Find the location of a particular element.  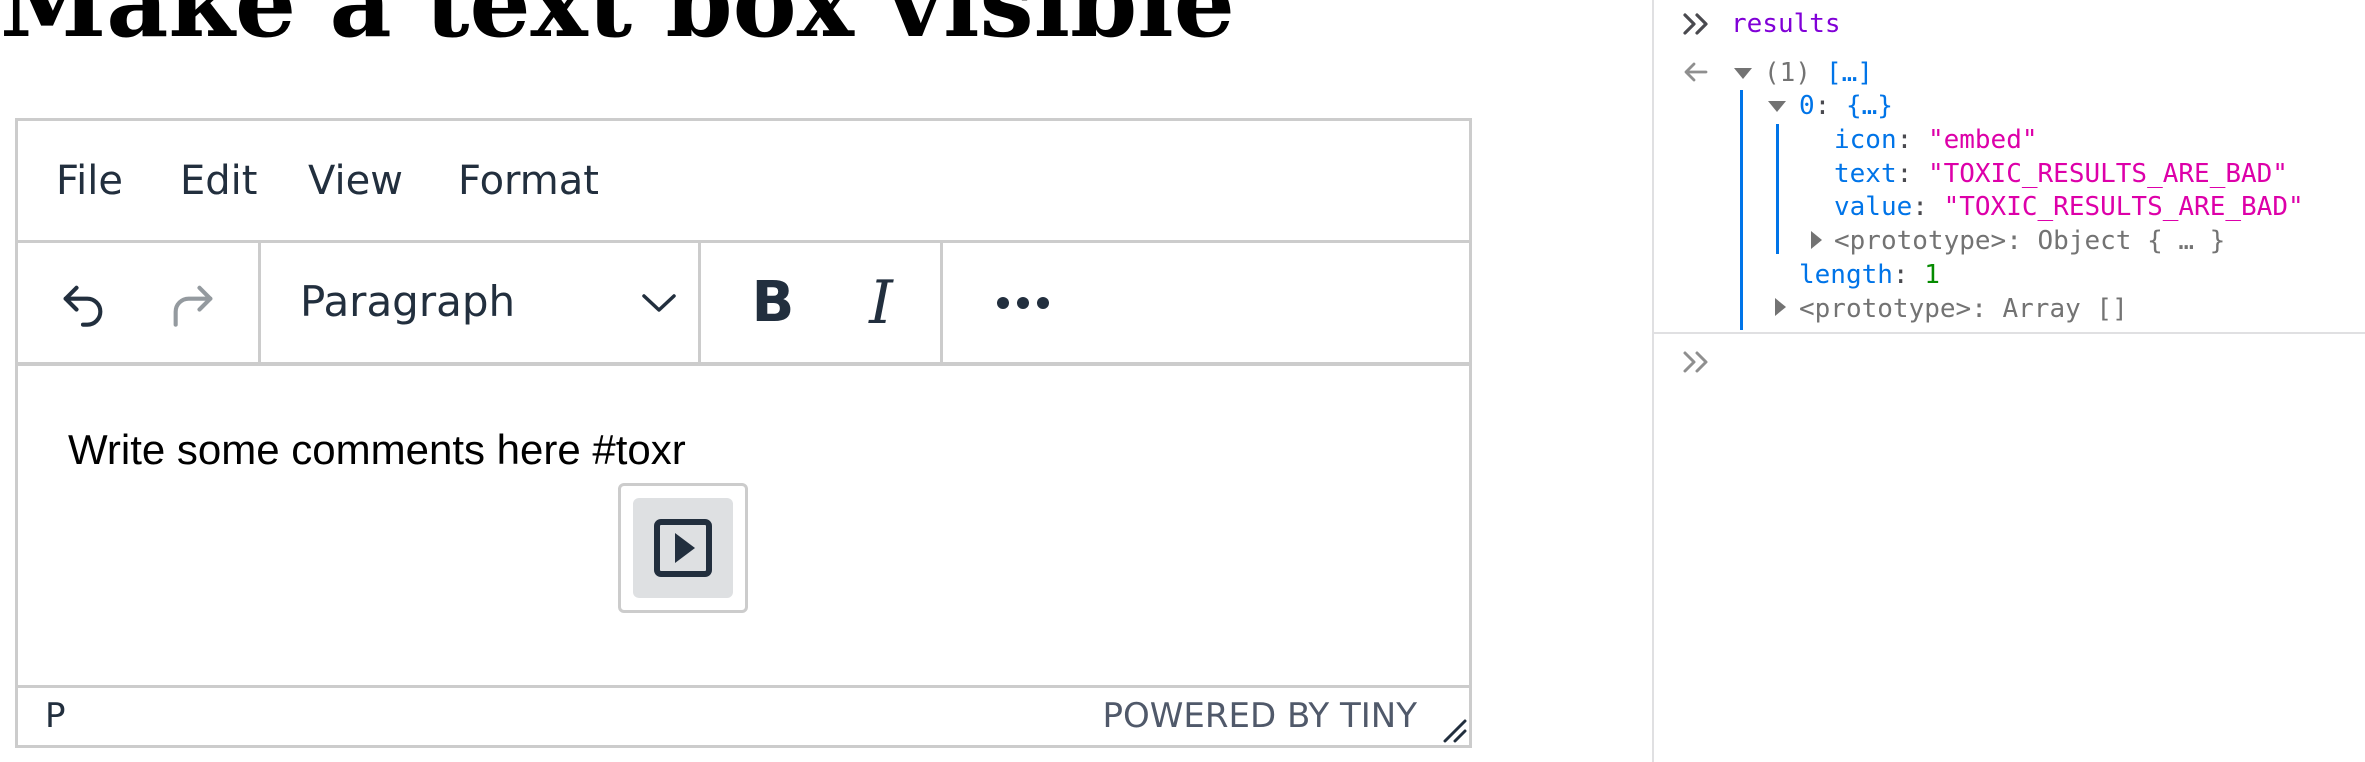

menu-file: File is located at coordinates (89, 181).